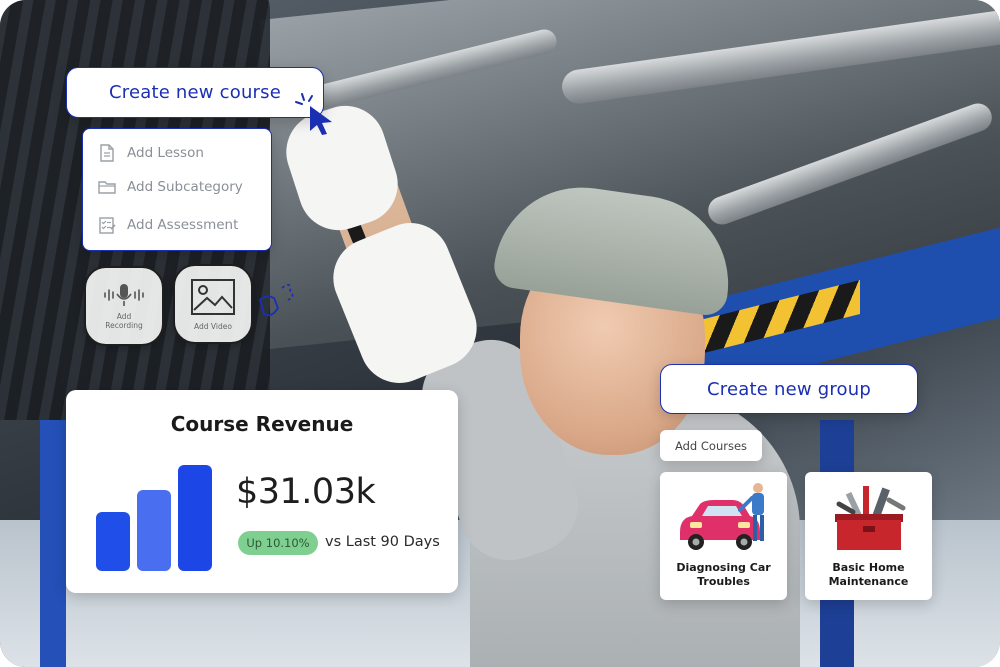 The height and width of the screenshot is (667, 1000). I want to click on menu-item-label: Add Assessment, so click(183, 225).